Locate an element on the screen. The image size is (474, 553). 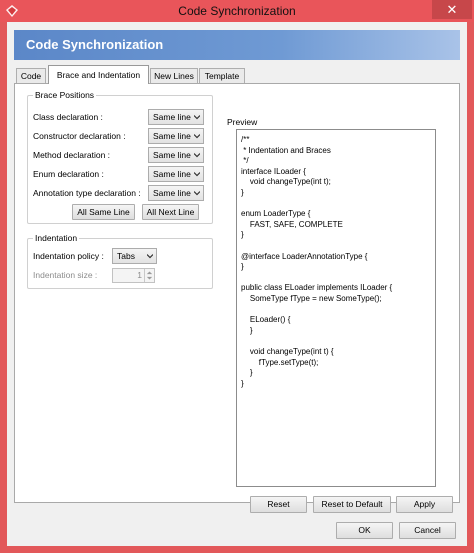
code-line: void changeType(int t) { is located at coordinates (287, 351).